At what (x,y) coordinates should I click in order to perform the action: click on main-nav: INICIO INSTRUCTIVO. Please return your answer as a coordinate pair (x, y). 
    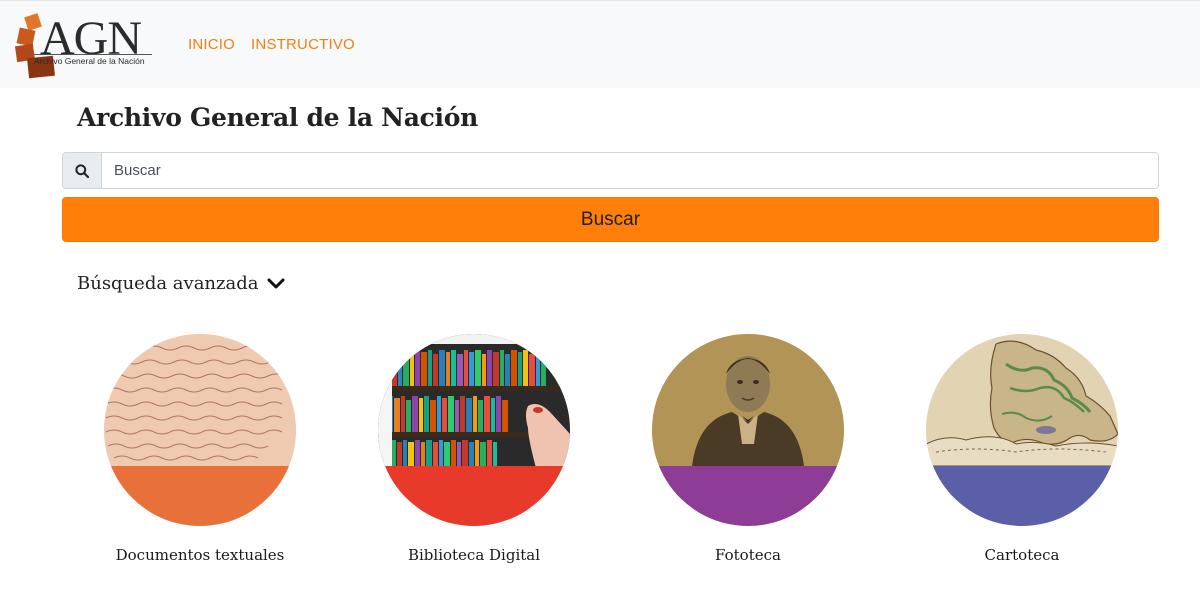
    Looking at the image, I should click on (271, 44).